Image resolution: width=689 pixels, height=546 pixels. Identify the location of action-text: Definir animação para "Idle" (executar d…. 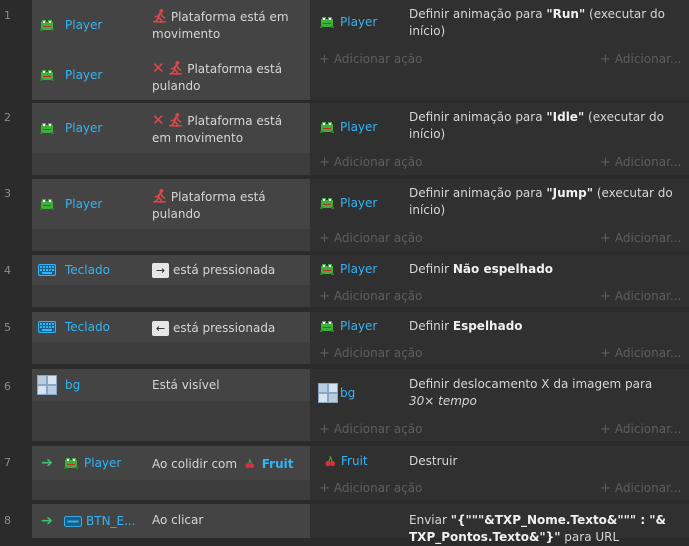
(544, 126).